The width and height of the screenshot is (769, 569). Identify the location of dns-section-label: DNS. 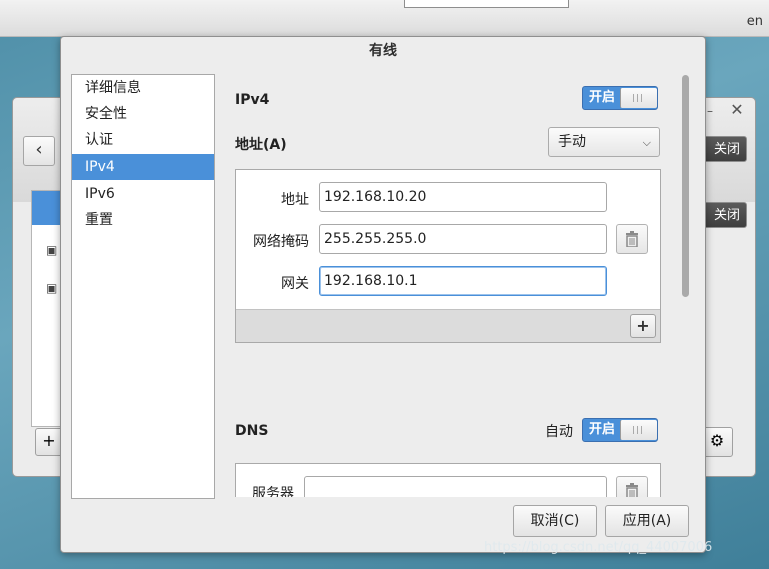
(252, 431).